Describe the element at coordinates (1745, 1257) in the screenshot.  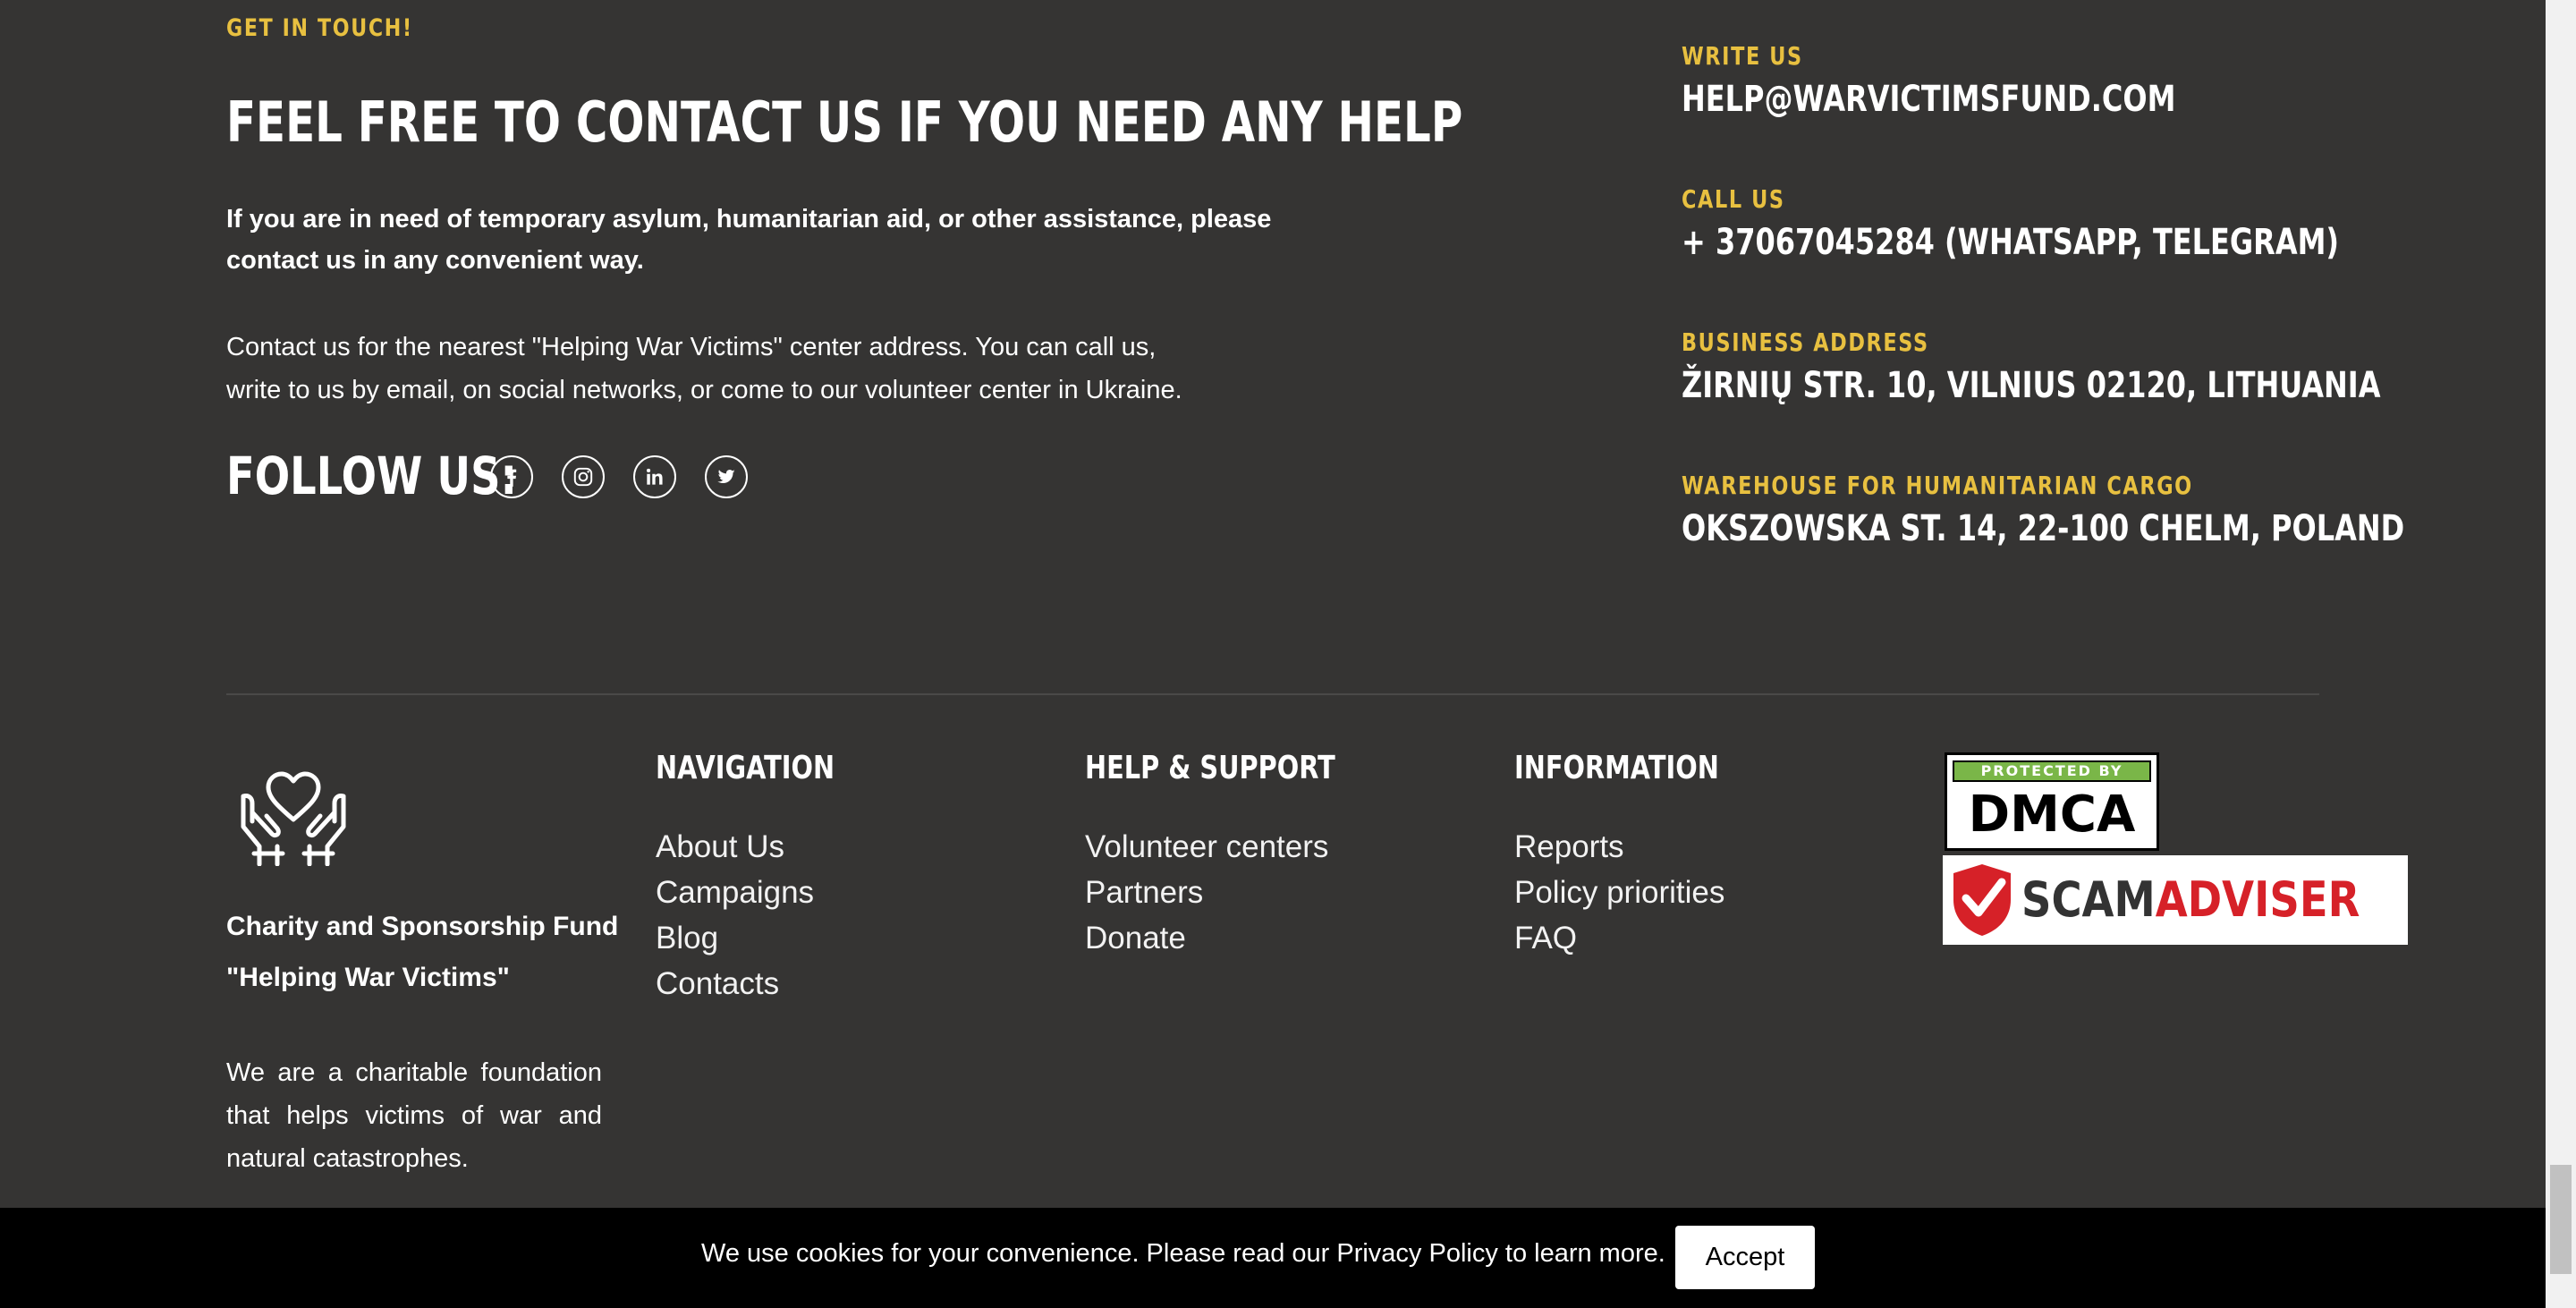
I see `accept-cookies-button: Accept` at that location.